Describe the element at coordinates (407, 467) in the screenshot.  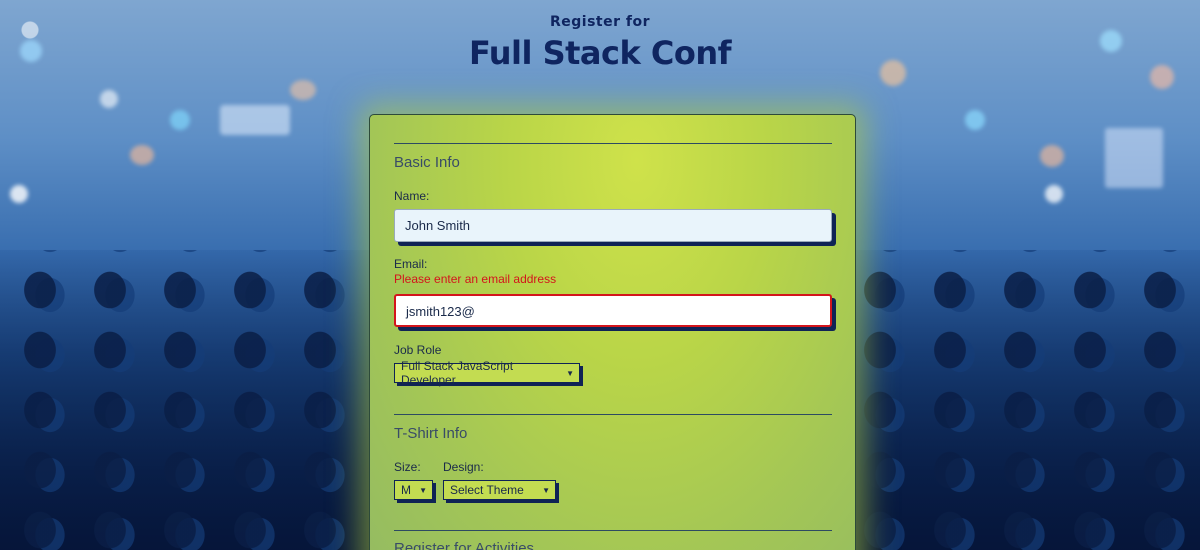
I see `size-label: Size:` at that location.